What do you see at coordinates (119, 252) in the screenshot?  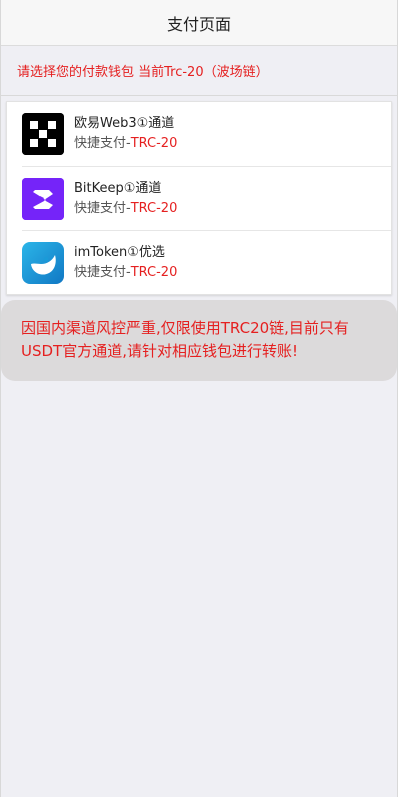 I see `wallet-name: imToken①优选` at bounding box center [119, 252].